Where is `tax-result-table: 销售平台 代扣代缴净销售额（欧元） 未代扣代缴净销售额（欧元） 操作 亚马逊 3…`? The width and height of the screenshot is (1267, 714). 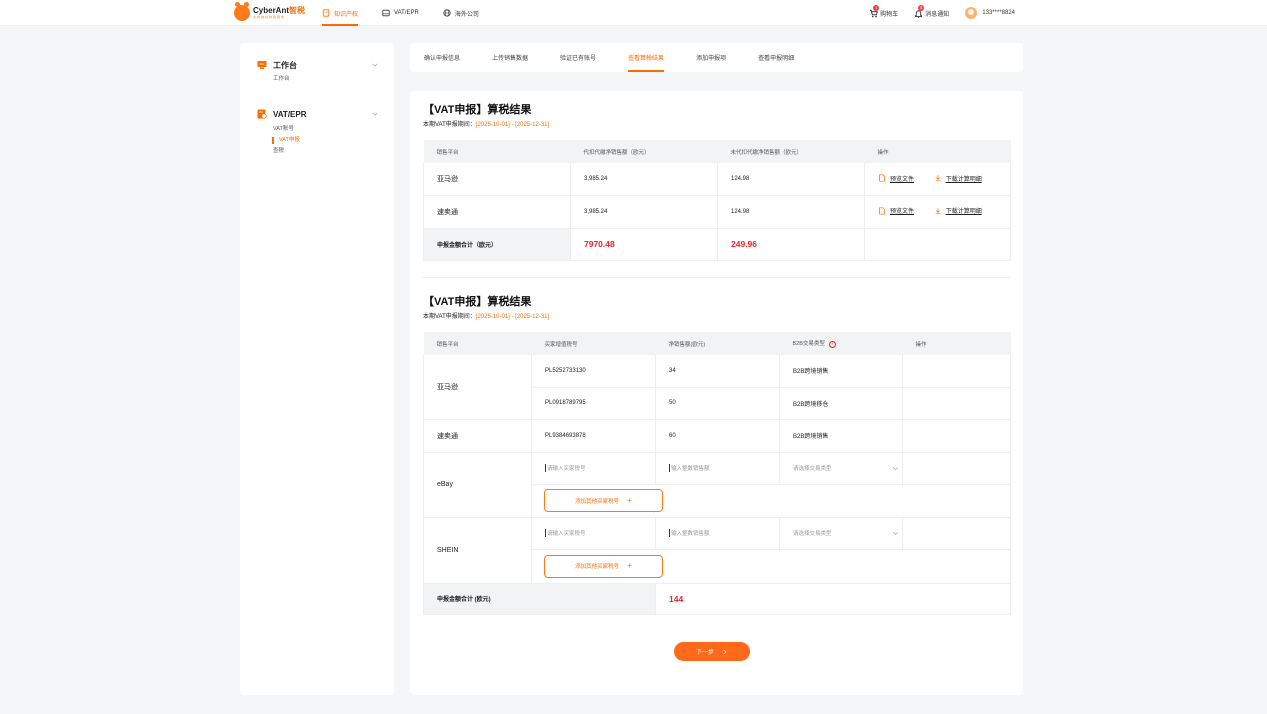
tax-result-table: 销售平台 代扣代缴净销售额（欧元） 未代扣代缴净销售额（欧元） 操作 亚马逊 3… is located at coordinates (717, 200).